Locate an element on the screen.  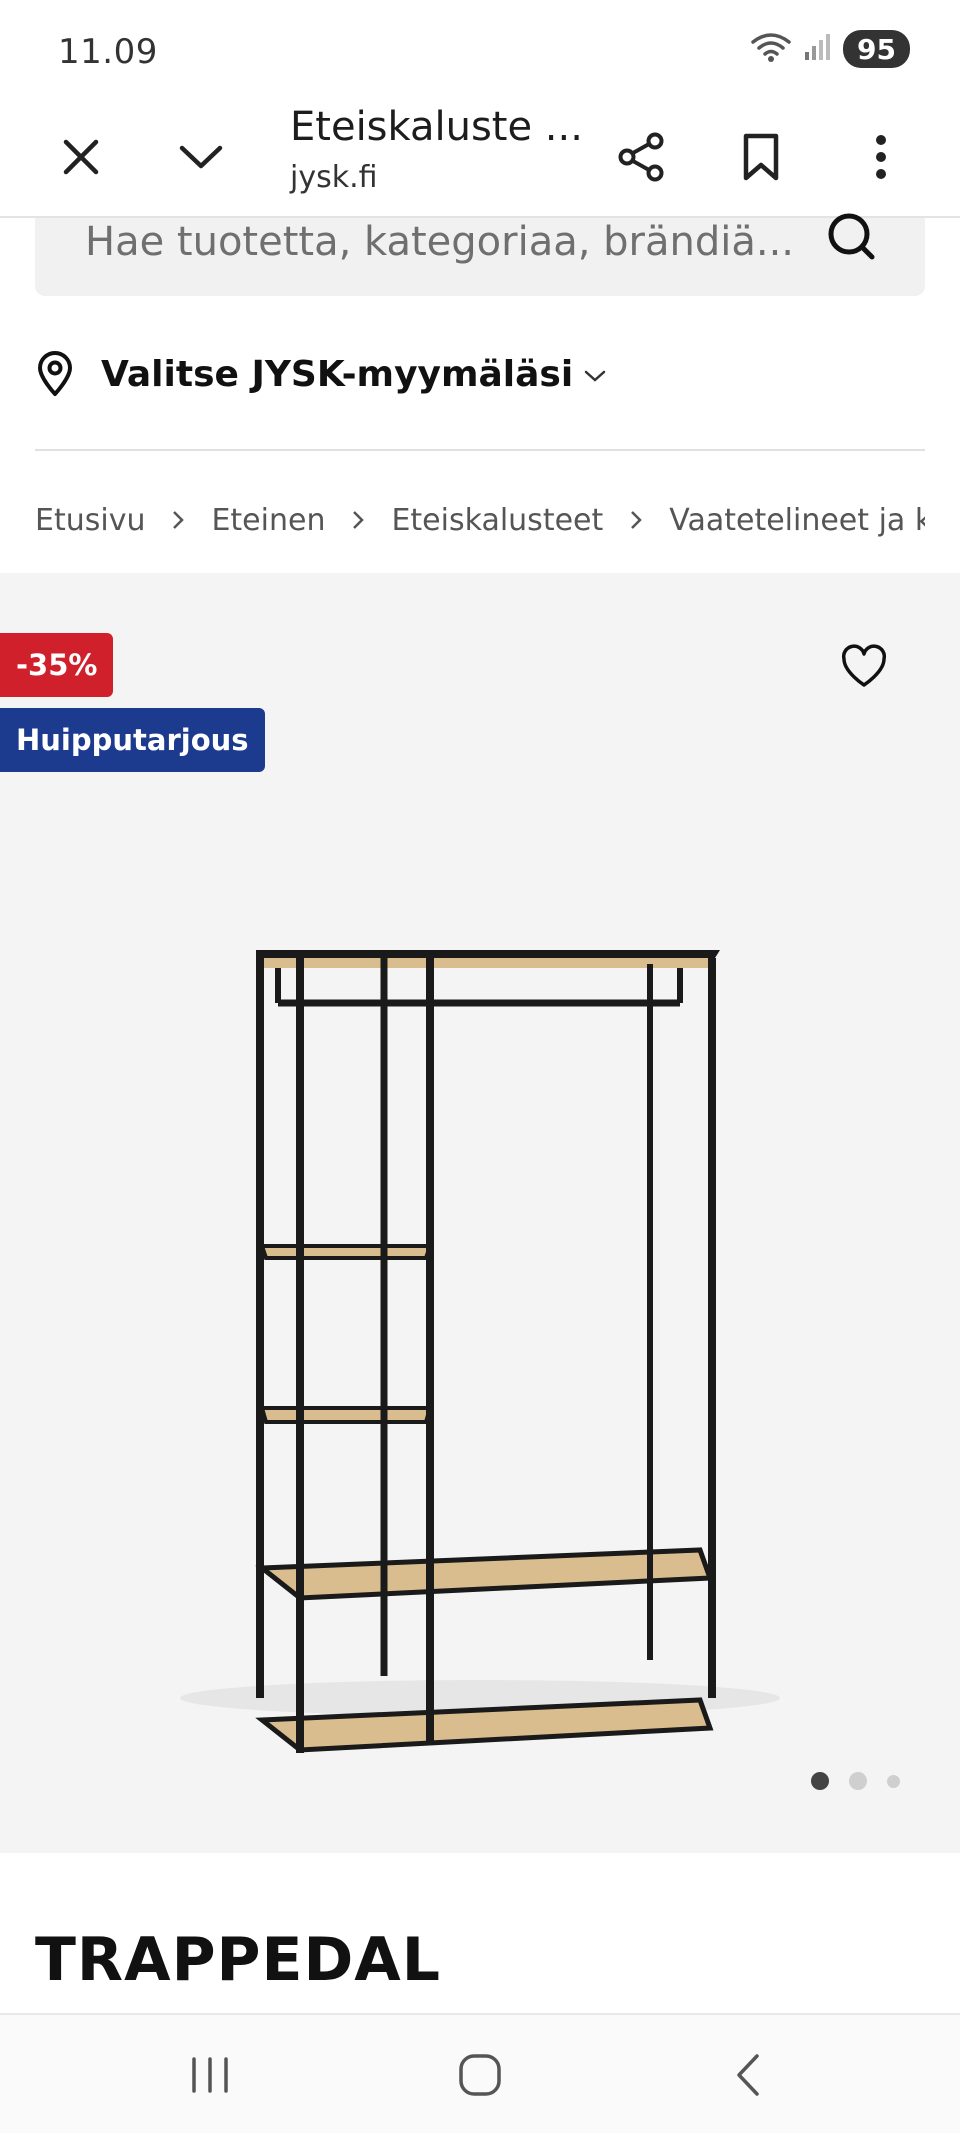
divider is located at coordinates (480, 450).